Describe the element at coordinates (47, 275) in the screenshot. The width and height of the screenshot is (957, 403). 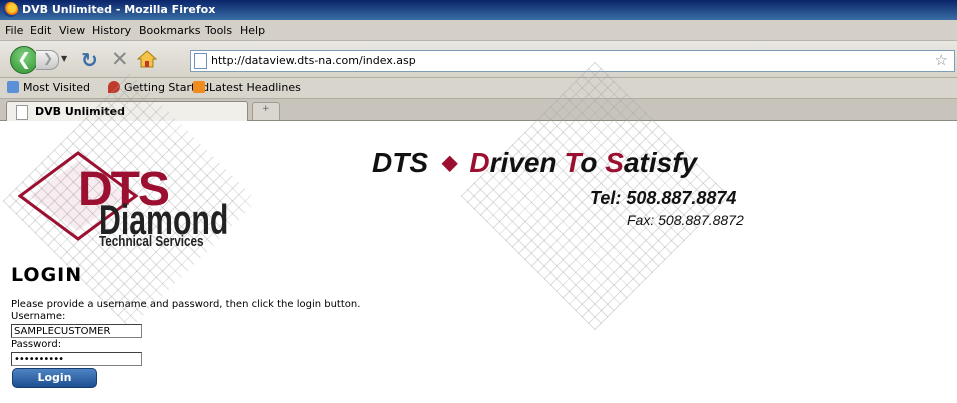
I see `login-heading: LOGIN` at that location.